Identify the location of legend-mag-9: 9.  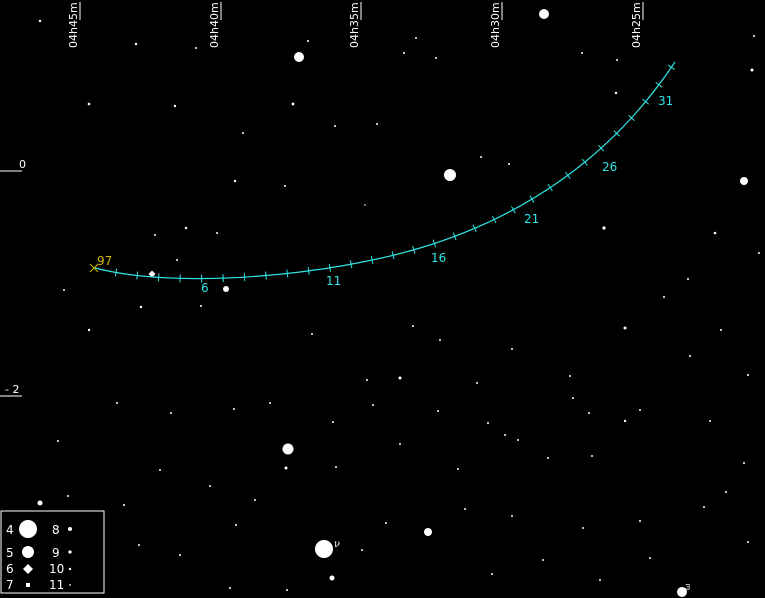
(56, 553).